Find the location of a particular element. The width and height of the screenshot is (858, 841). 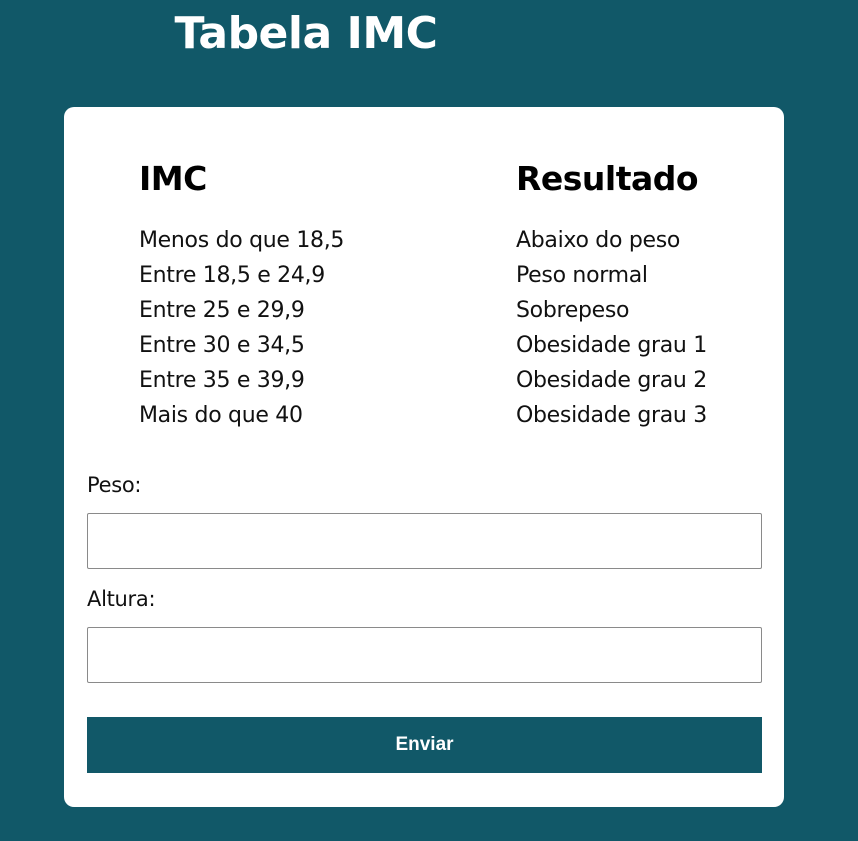

submit-button: Enviar is located at coordinates (424, 745).